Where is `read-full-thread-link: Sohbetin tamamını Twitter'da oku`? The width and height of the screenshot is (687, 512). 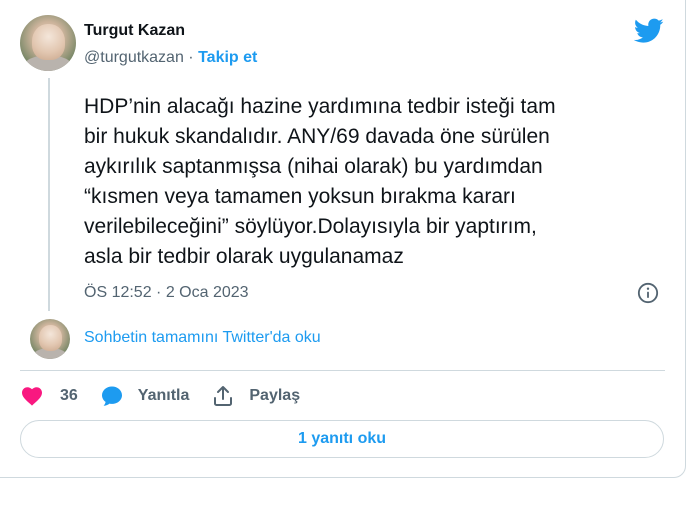
read-full-thread-link: Sohbetin tamamını Twitter'da oku is located at coordinates (202, 338).